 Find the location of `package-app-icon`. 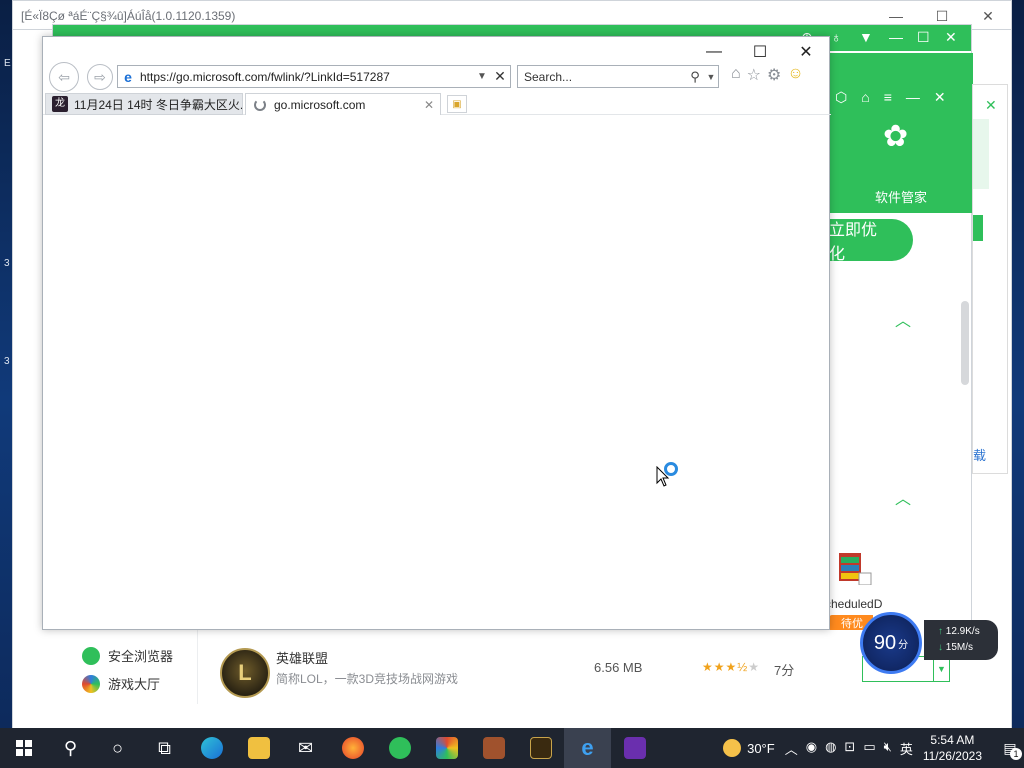

package-app-icon is located at coordinates (493, 748).